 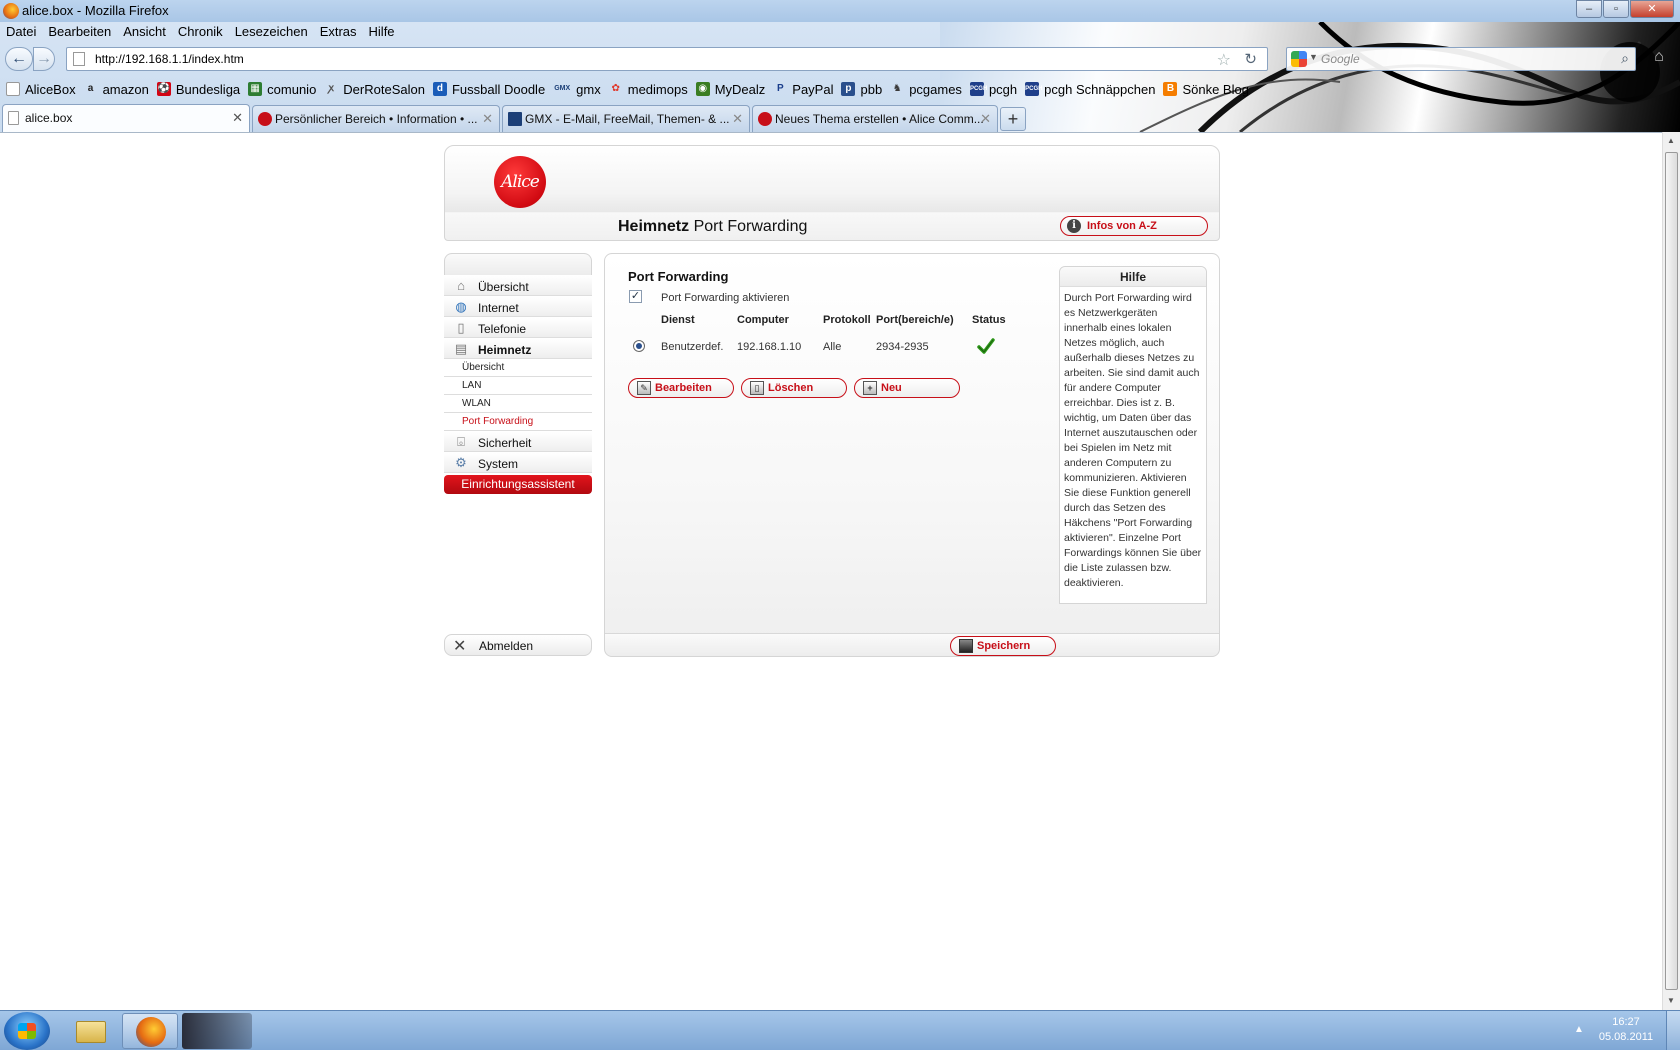 I want to click on tray-expand-icon: ▲, so click(x=1579, y=1029).